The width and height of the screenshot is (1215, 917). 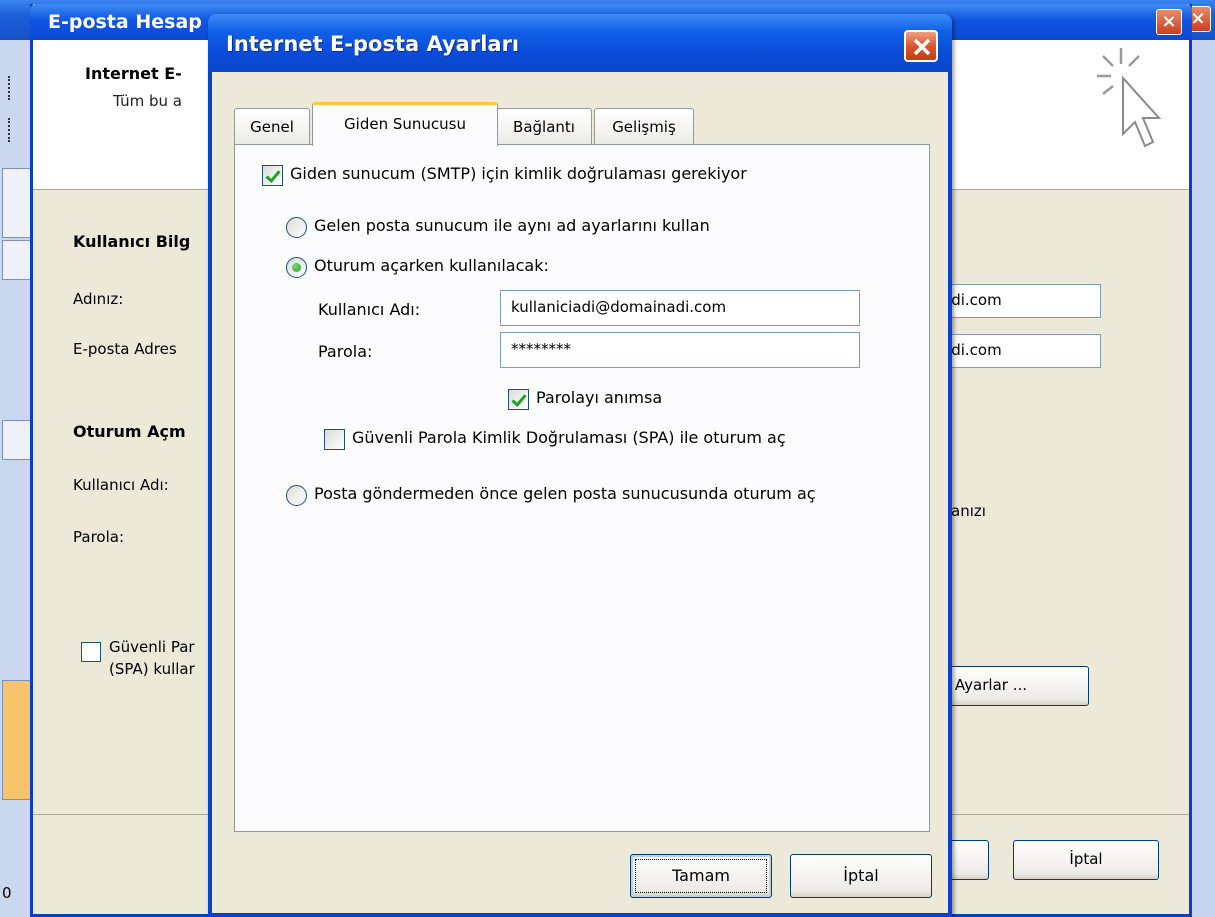 I want to click on account-close-button: ×, so click(x=1169, y=22).